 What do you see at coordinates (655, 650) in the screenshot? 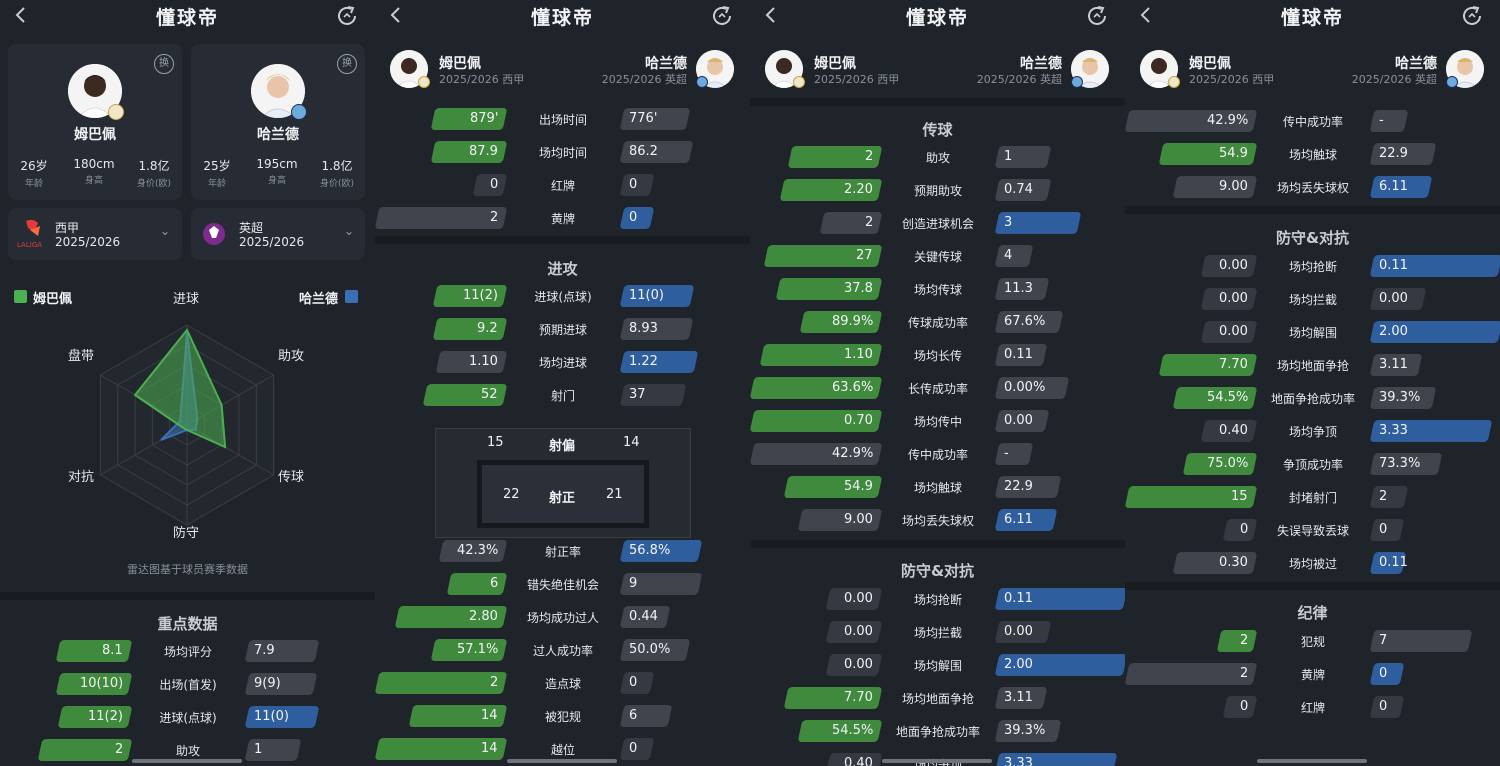
I see `stat-value-right: 50.0%` at bounding box center [655, 650].